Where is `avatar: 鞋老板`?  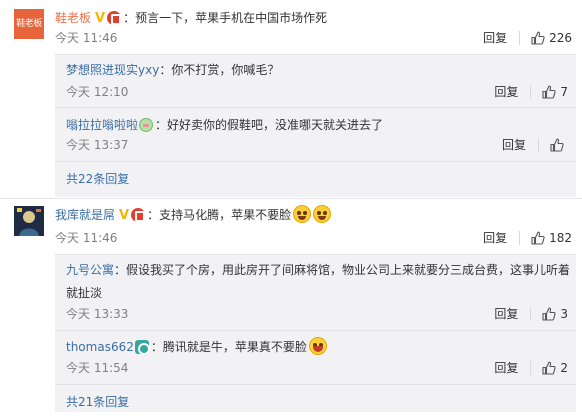 avatar: 鞋老板 is located at coordinates (29, 24).